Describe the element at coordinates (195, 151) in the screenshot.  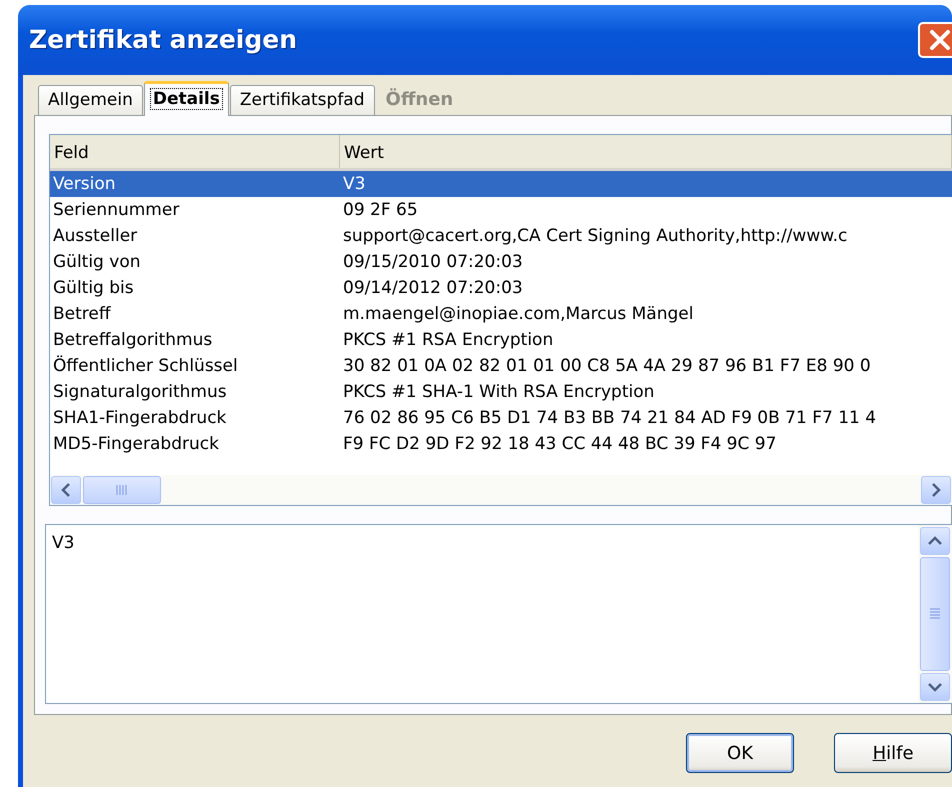
I see `column-header: Feld` at that location.